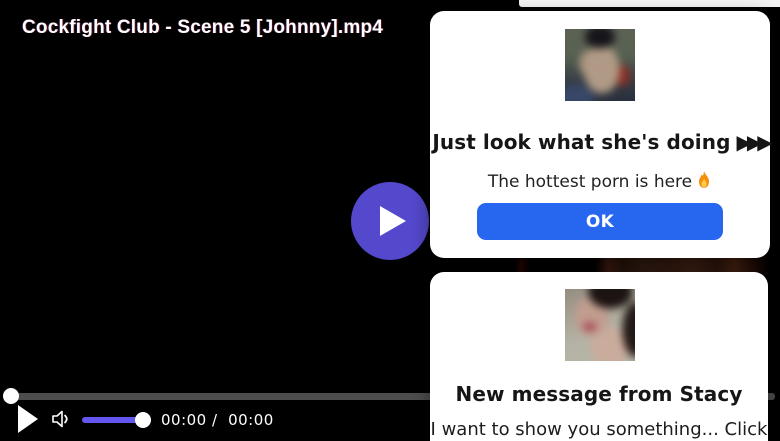 The width and height of the screenshot is (780, 441). I want to click on big-play-button, so click(390, 221).